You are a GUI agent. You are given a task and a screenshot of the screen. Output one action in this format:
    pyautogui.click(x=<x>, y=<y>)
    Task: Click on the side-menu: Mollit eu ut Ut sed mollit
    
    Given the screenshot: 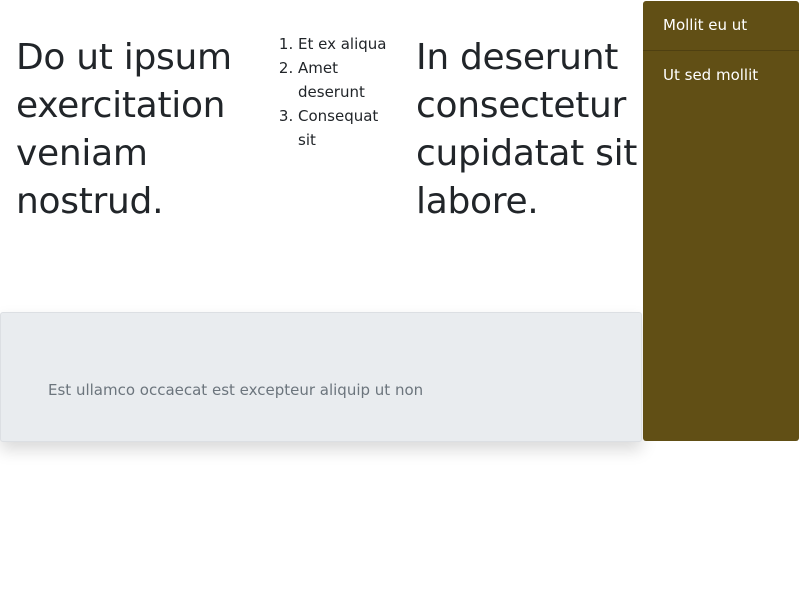 What is the action you would take?
    pyautogui.click(x=721, y=221)
    